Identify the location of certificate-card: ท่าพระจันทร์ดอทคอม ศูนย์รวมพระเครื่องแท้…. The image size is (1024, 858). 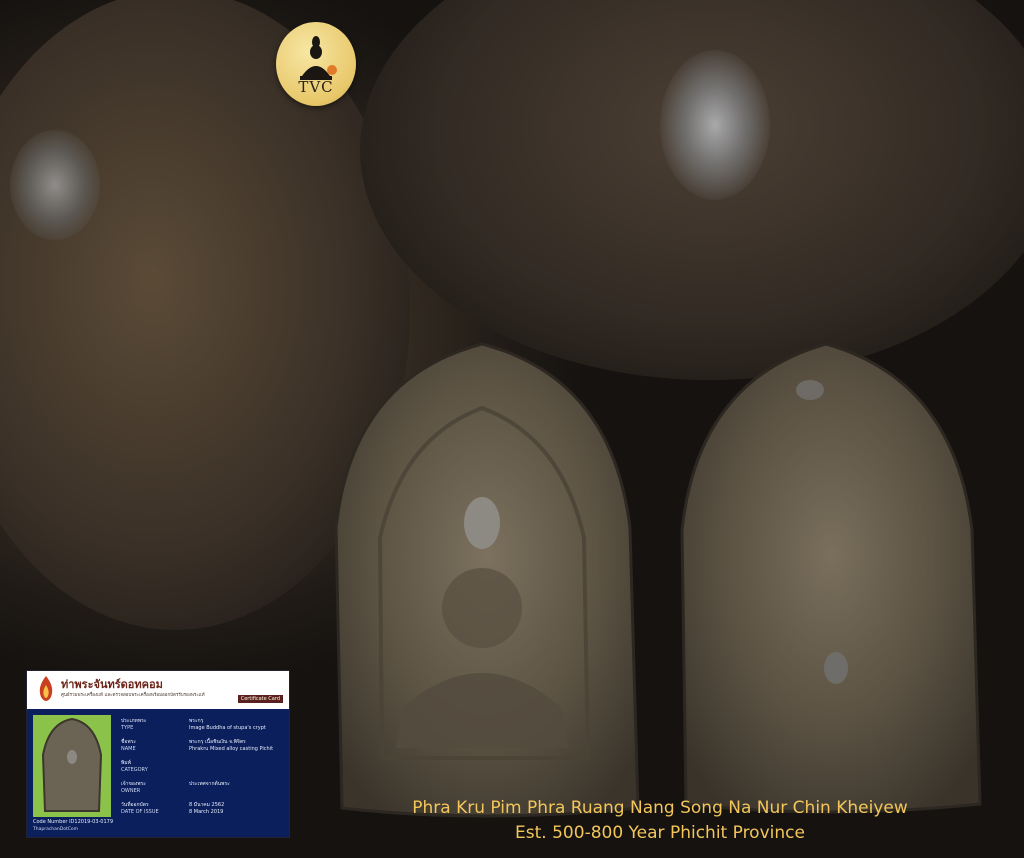
(158, 754).